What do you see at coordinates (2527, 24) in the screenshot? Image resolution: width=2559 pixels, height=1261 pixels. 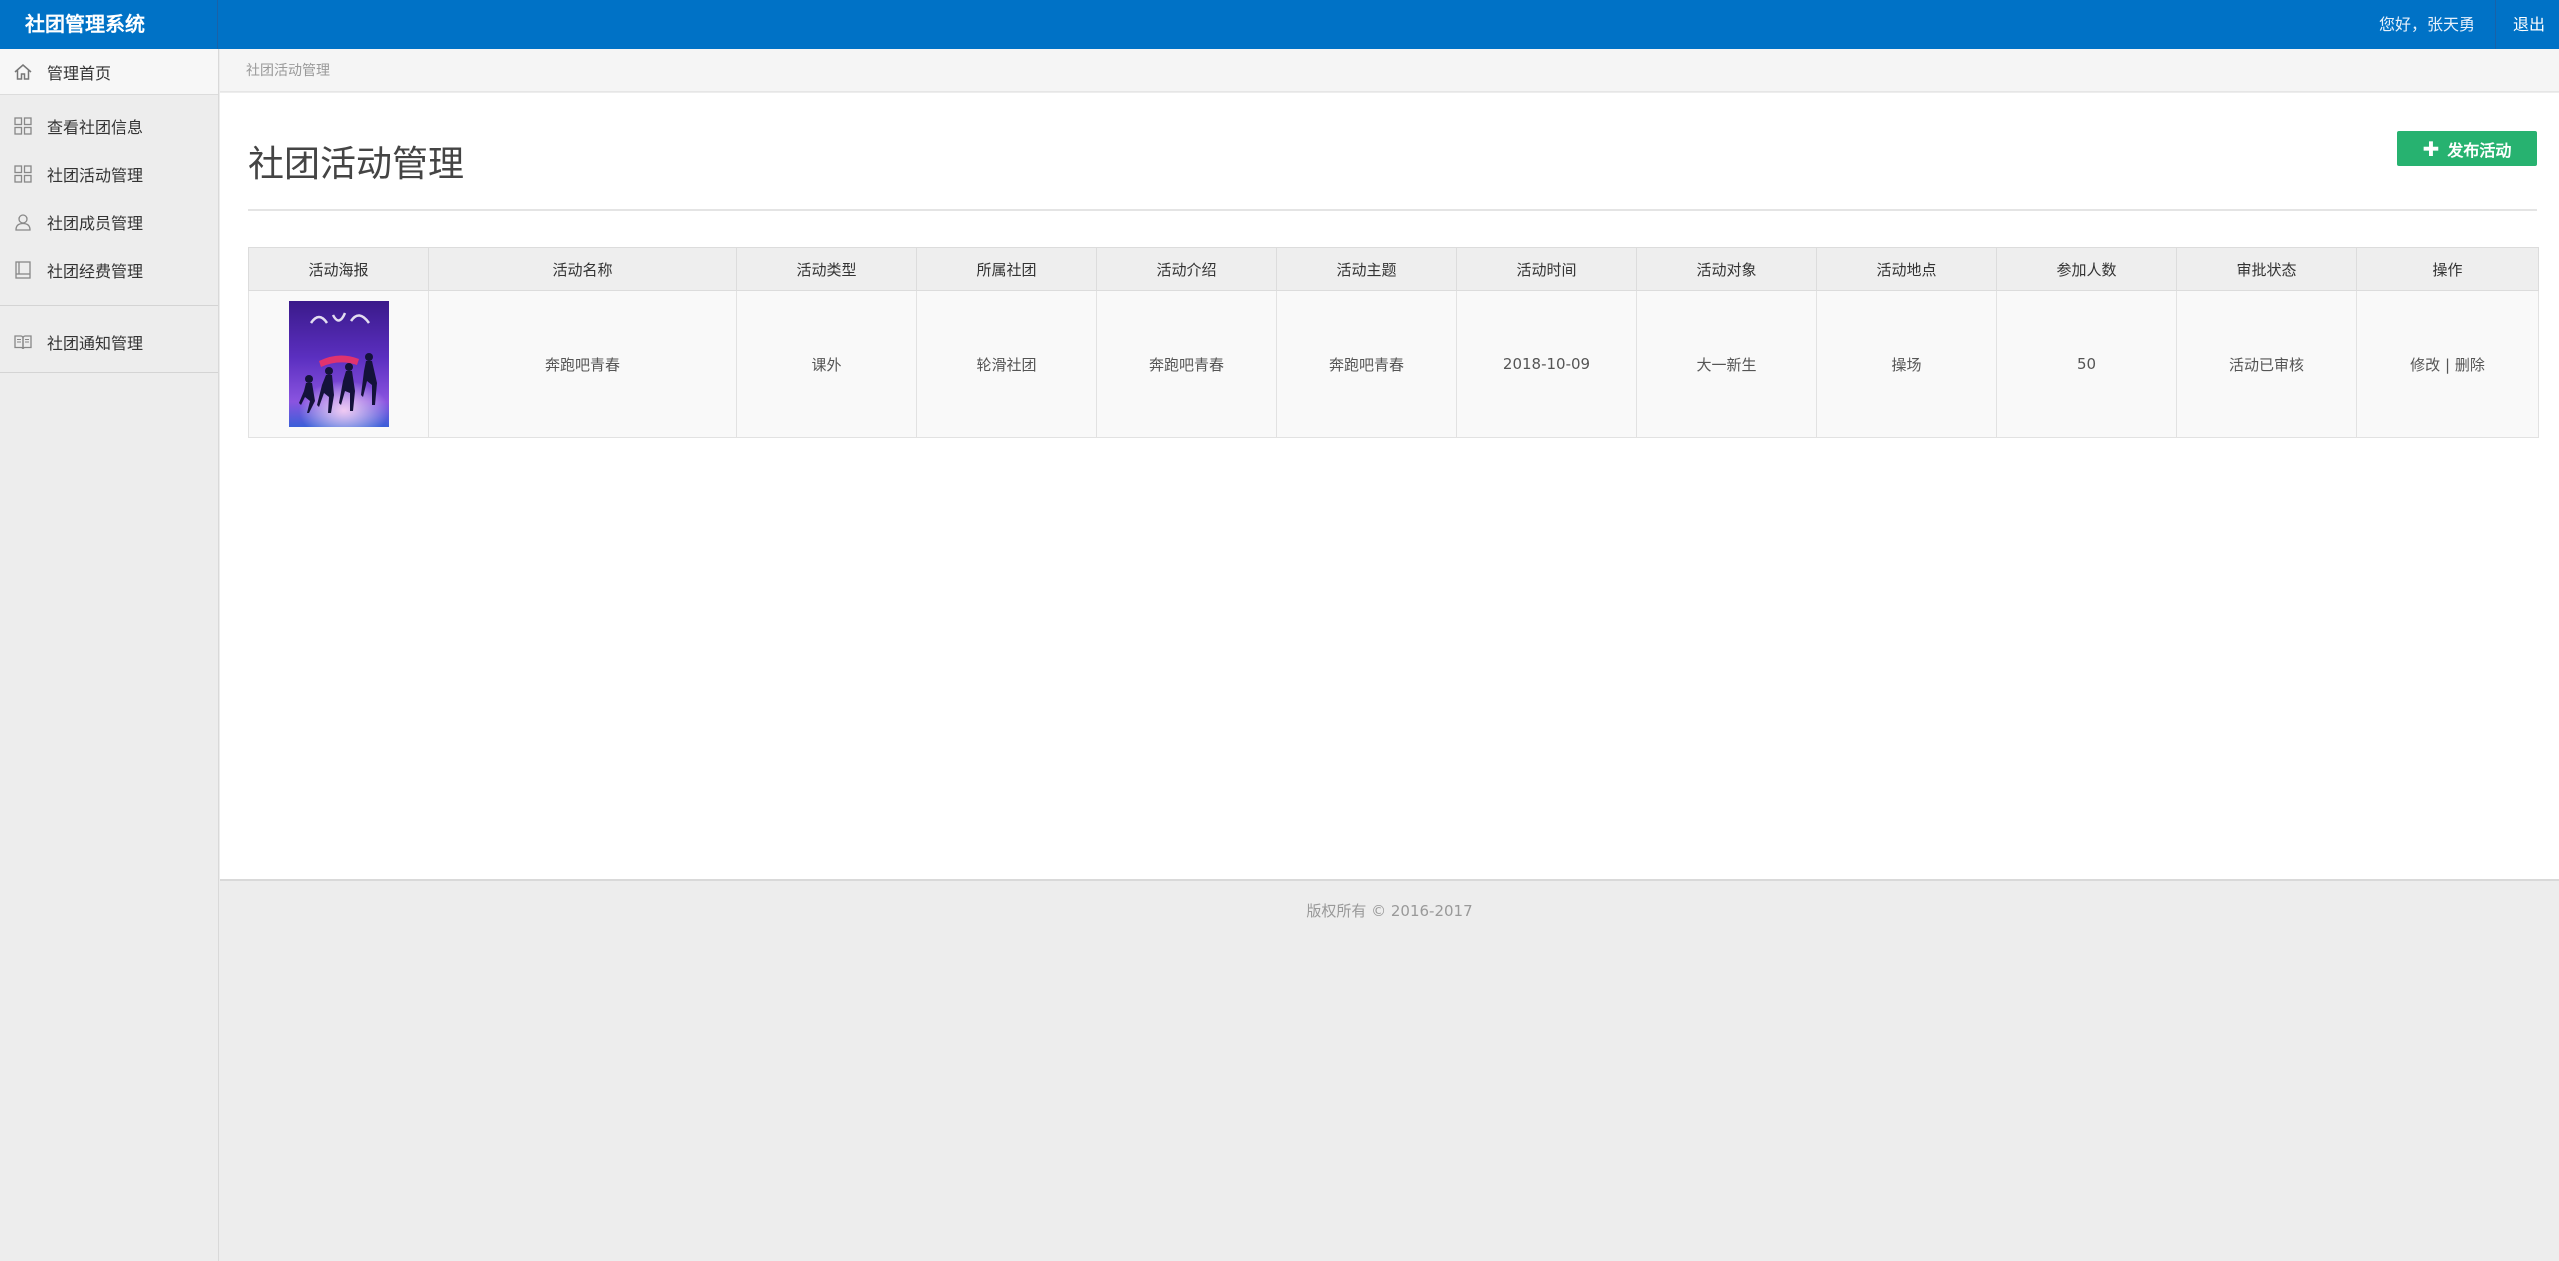 I see `logout-link: 退出` at bounding box center [2527, 24].